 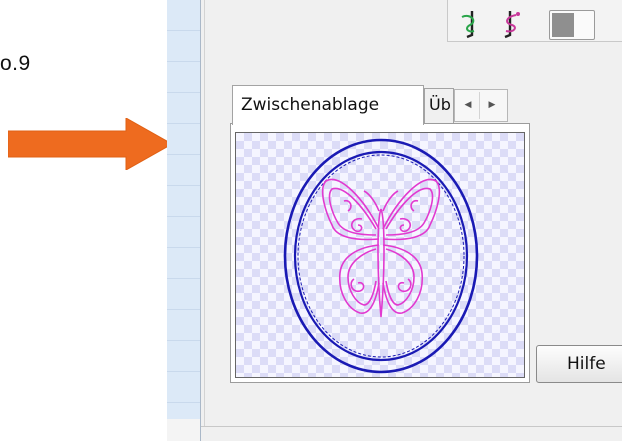 I want to click on top-toolbar, so click(x=528, y=24).